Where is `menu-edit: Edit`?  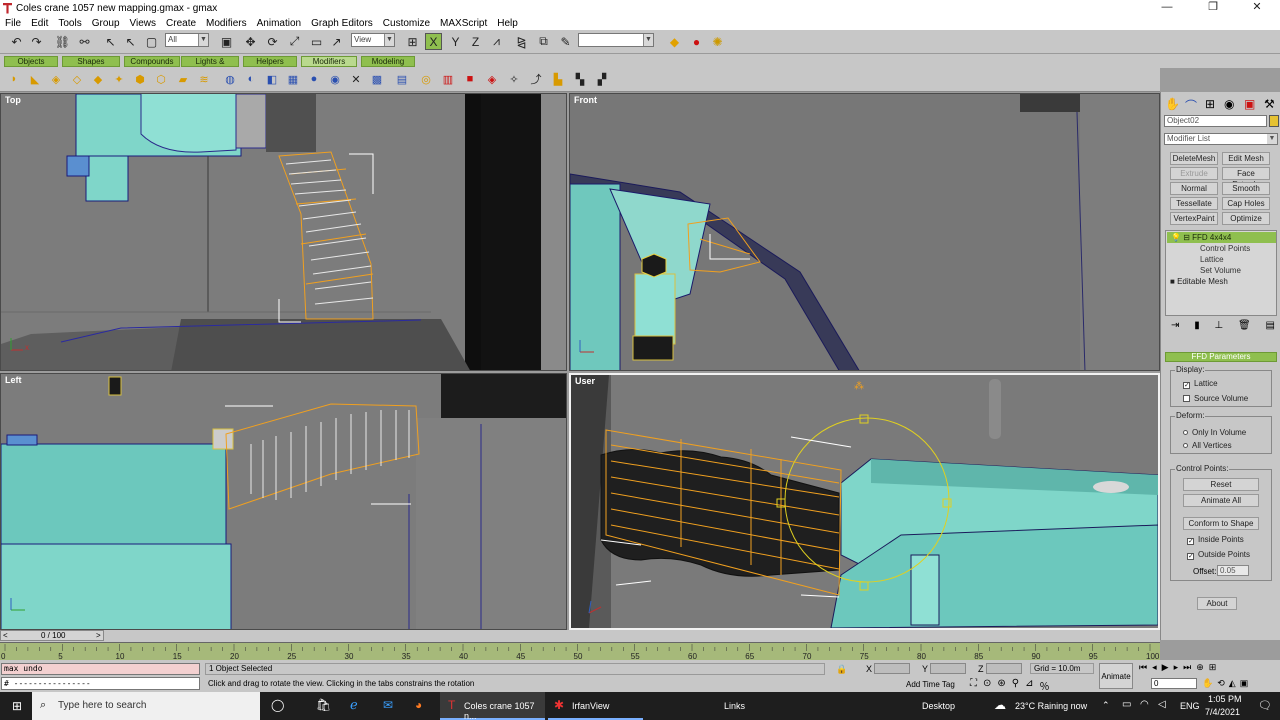 menu-edit: Edit is located at coordinates (39, 23).